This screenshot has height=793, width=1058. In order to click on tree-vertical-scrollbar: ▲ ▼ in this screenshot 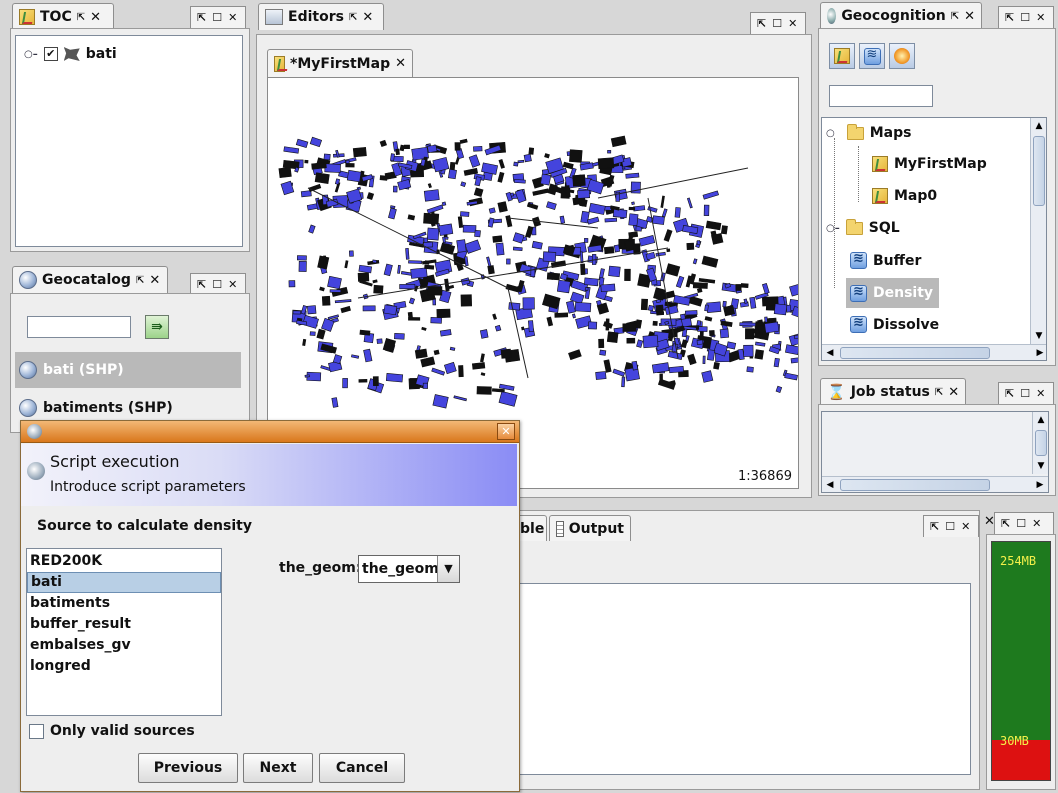, I will do `click(1038, 231)`.